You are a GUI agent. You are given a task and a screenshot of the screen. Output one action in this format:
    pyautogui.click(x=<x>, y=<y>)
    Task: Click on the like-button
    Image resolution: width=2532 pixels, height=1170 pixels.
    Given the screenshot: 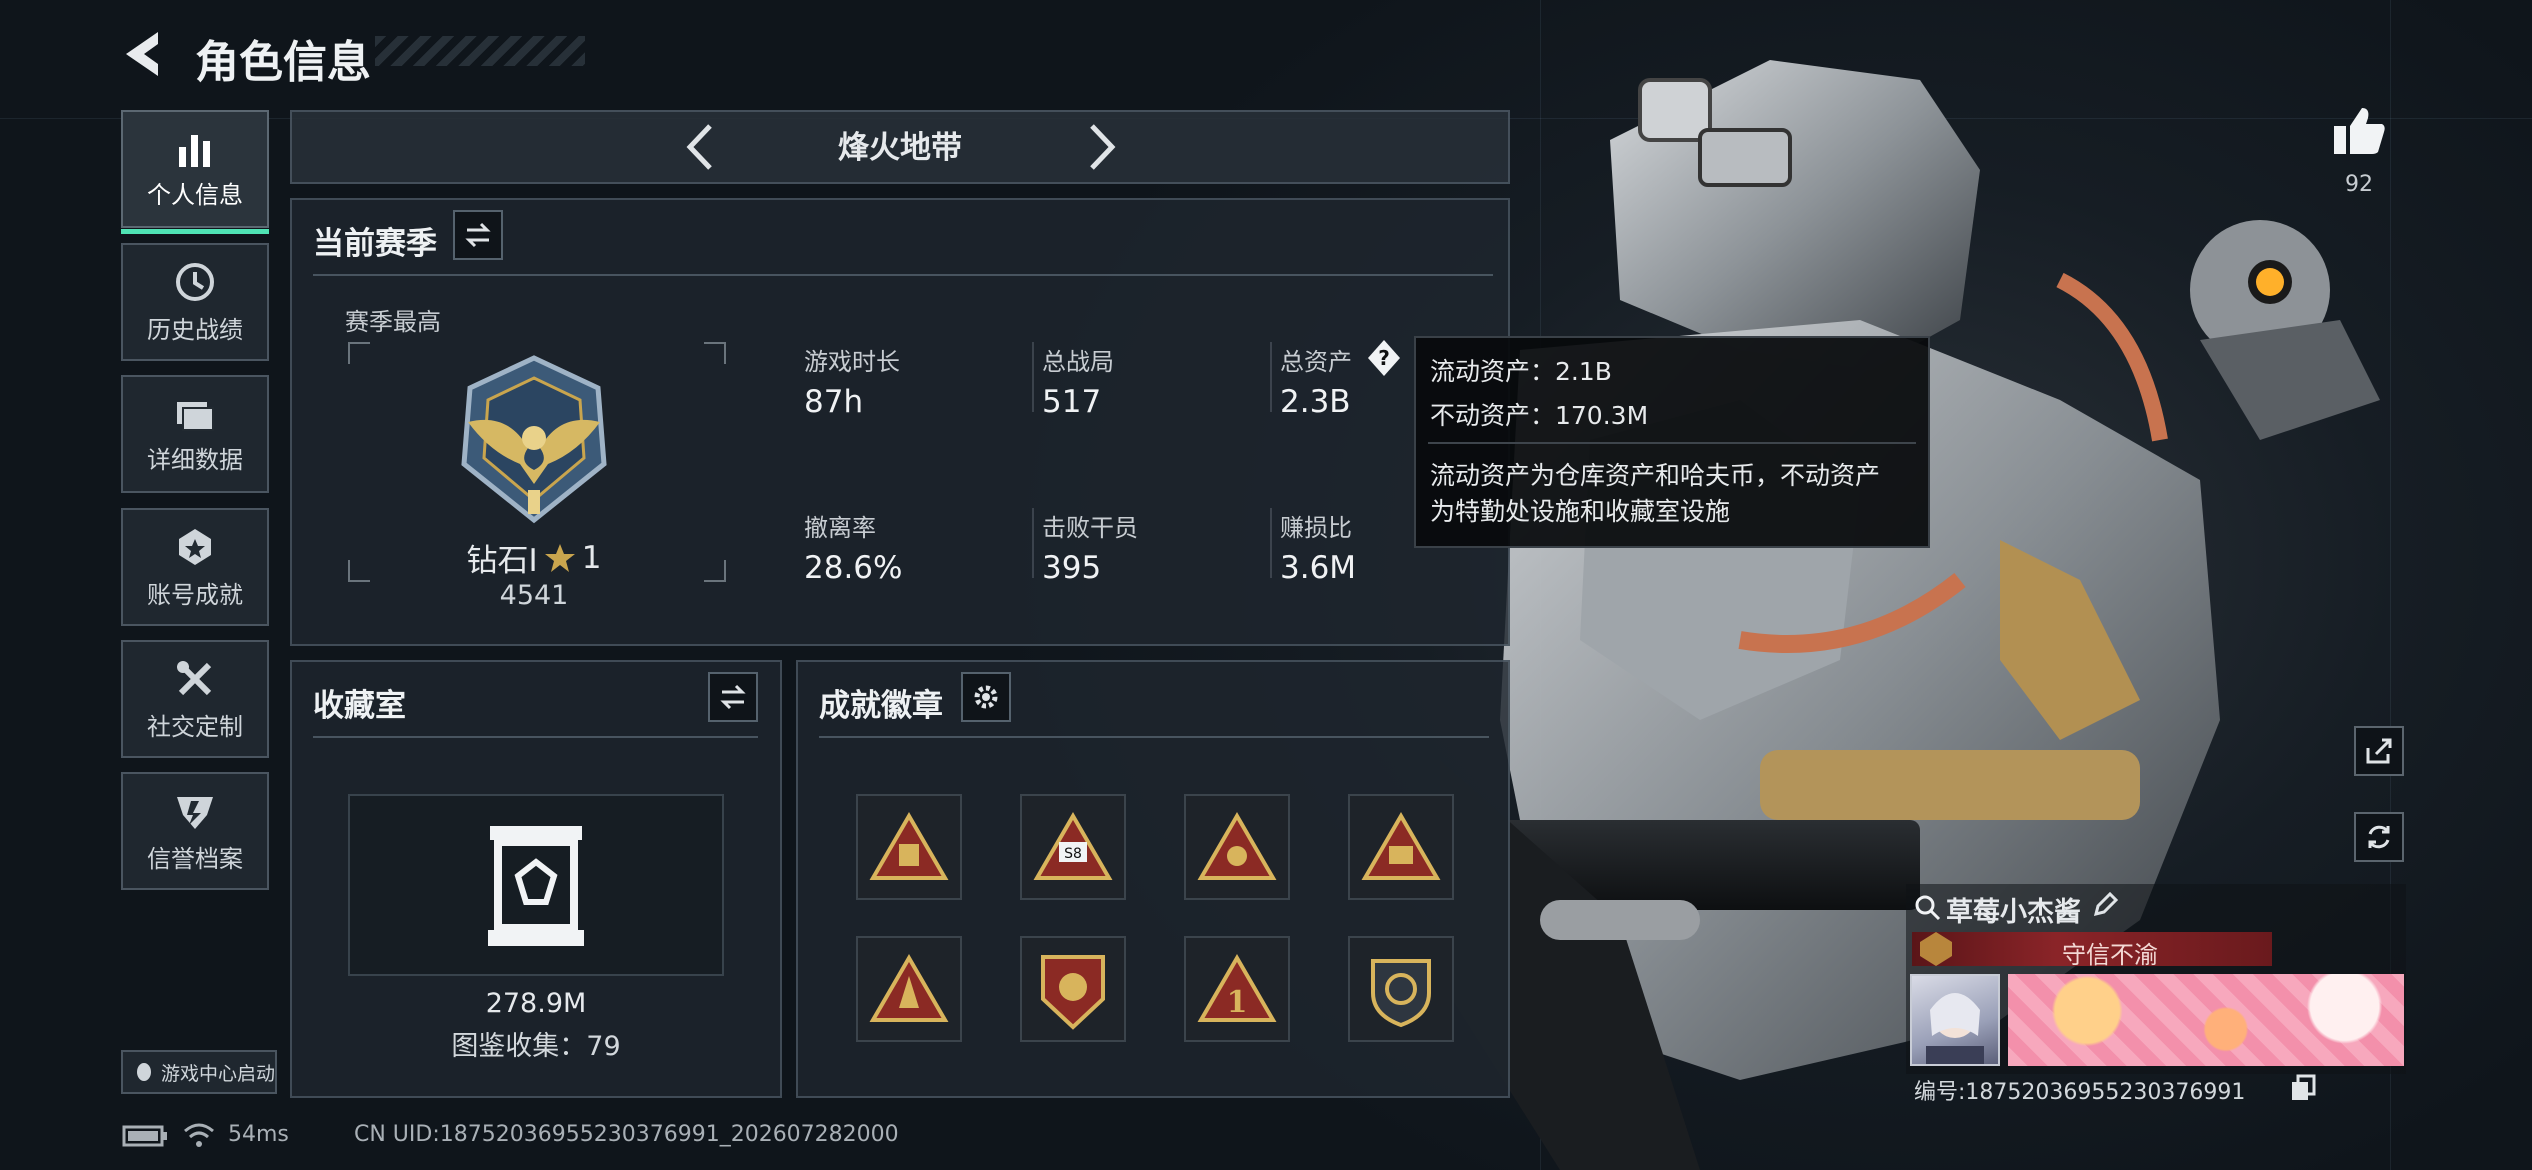 What is the action you would take?
    pyautogui.click(x=2359, y=133)
    